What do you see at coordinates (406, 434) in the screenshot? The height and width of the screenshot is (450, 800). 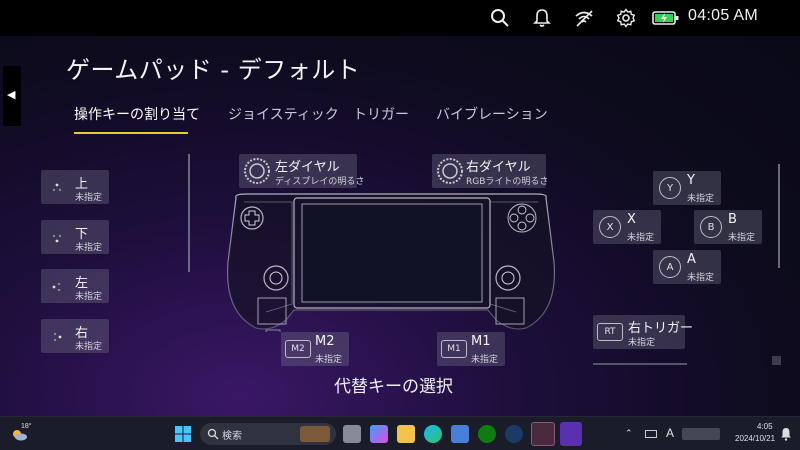 I see `file-explorer-icon` at bounding box center [406, 434].